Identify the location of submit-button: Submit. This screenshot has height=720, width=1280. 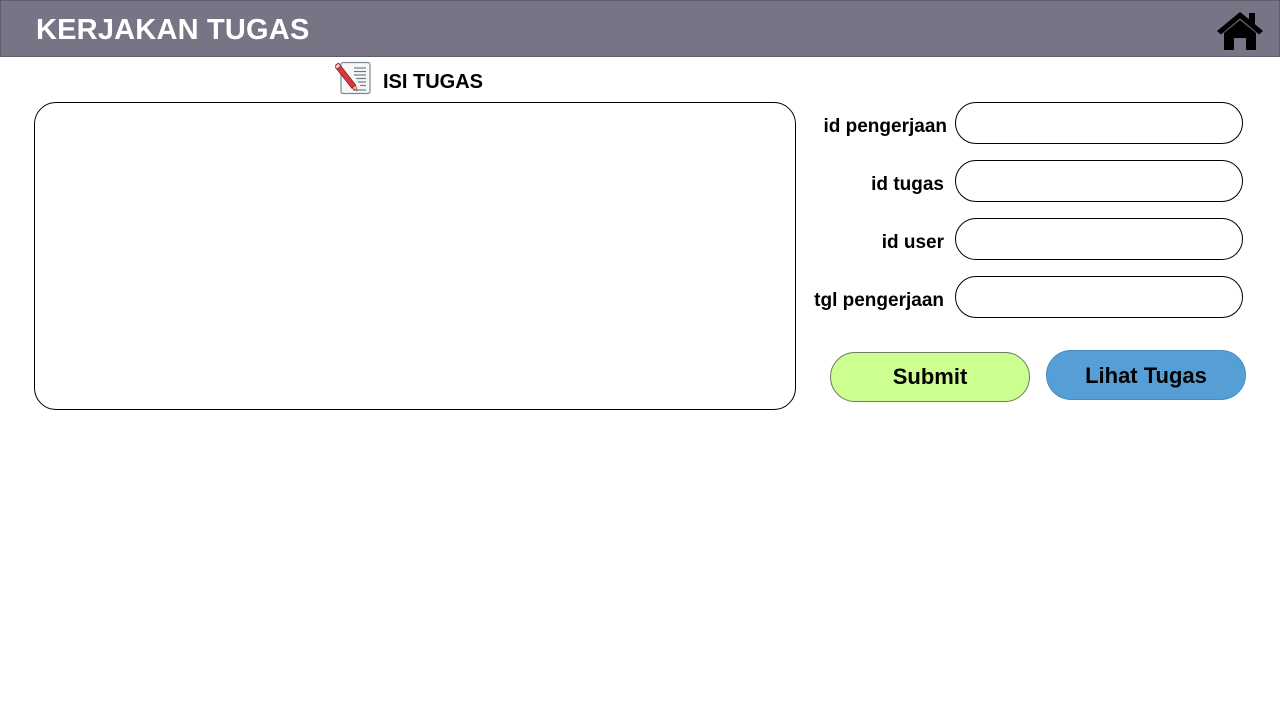
(930, 377).